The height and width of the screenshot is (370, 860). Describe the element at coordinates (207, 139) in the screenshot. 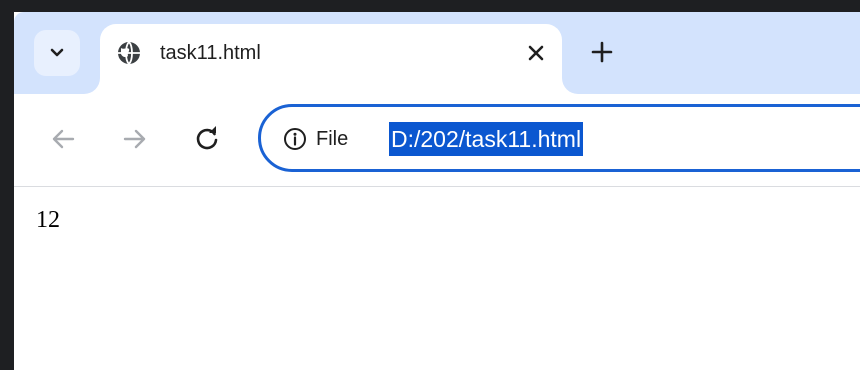

I see `reload-icon` at that location.